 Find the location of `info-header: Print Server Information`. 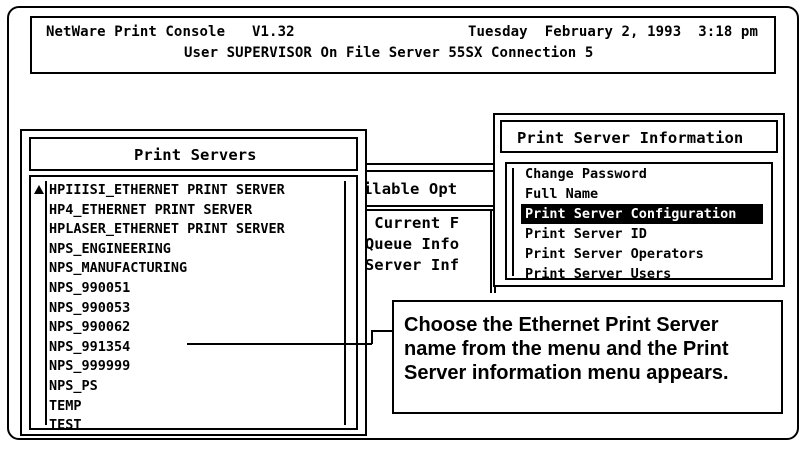

info-header: Print Server Information is located at coordinates (639, 136).